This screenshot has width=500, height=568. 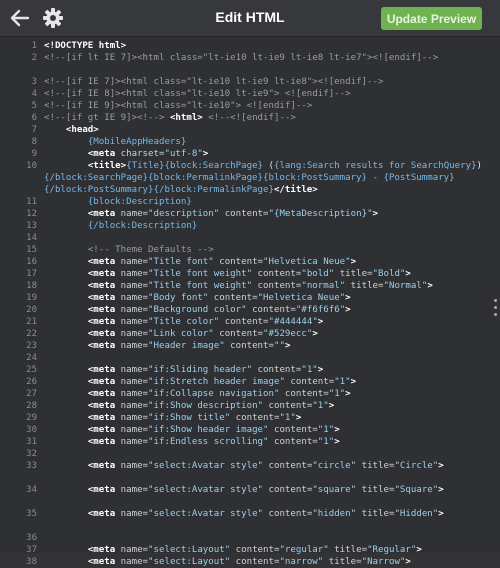 I want to click on code-line: <head>, so click(x=264, y=130).